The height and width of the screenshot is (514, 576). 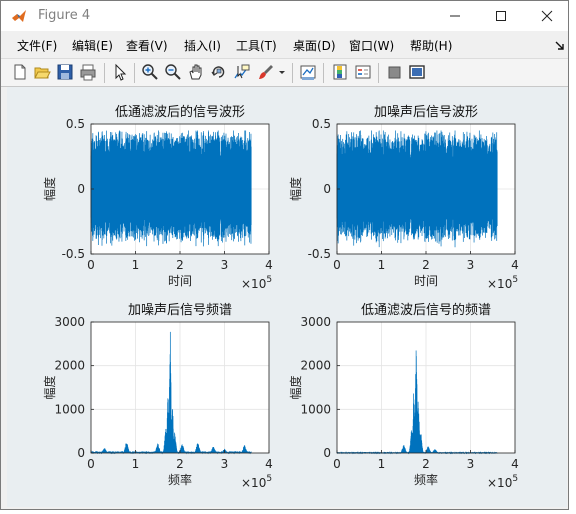 I want to click on data-cursor-icon, so click(x=242, y=72).